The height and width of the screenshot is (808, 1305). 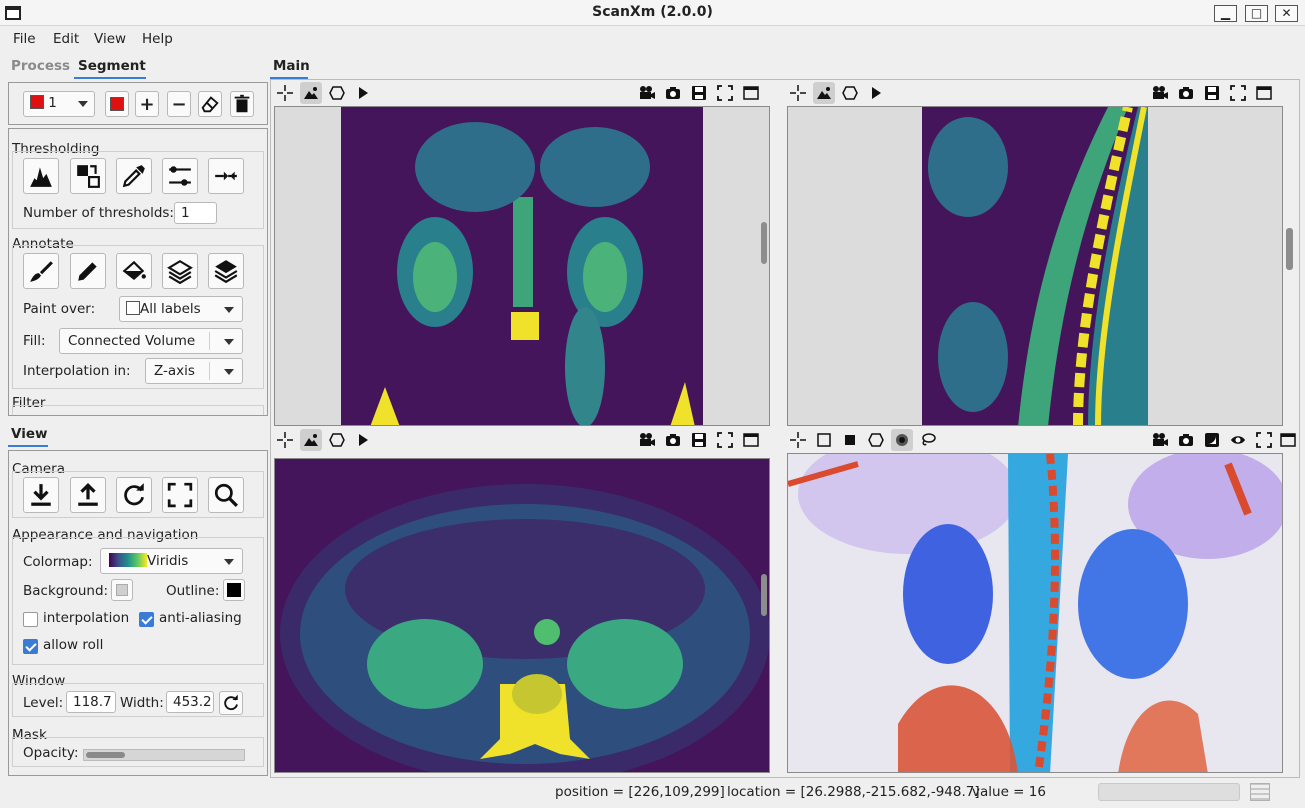 I want to click on opacity-slider-handle, so click(x=105, y=755).